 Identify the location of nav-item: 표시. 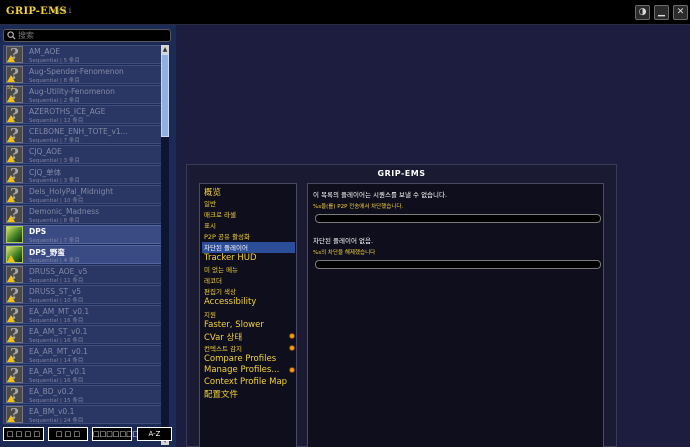
(248, 225).